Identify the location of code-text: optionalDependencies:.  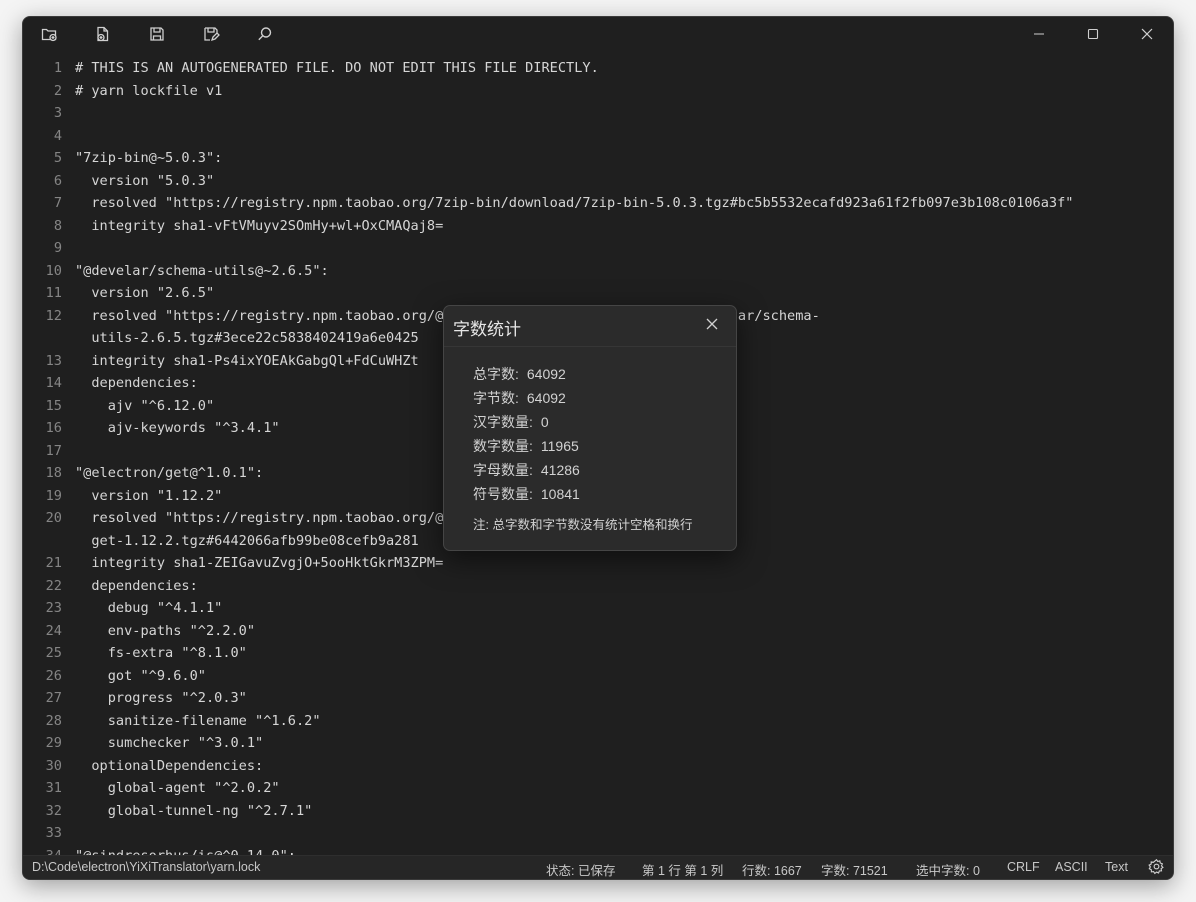
(169, 766).